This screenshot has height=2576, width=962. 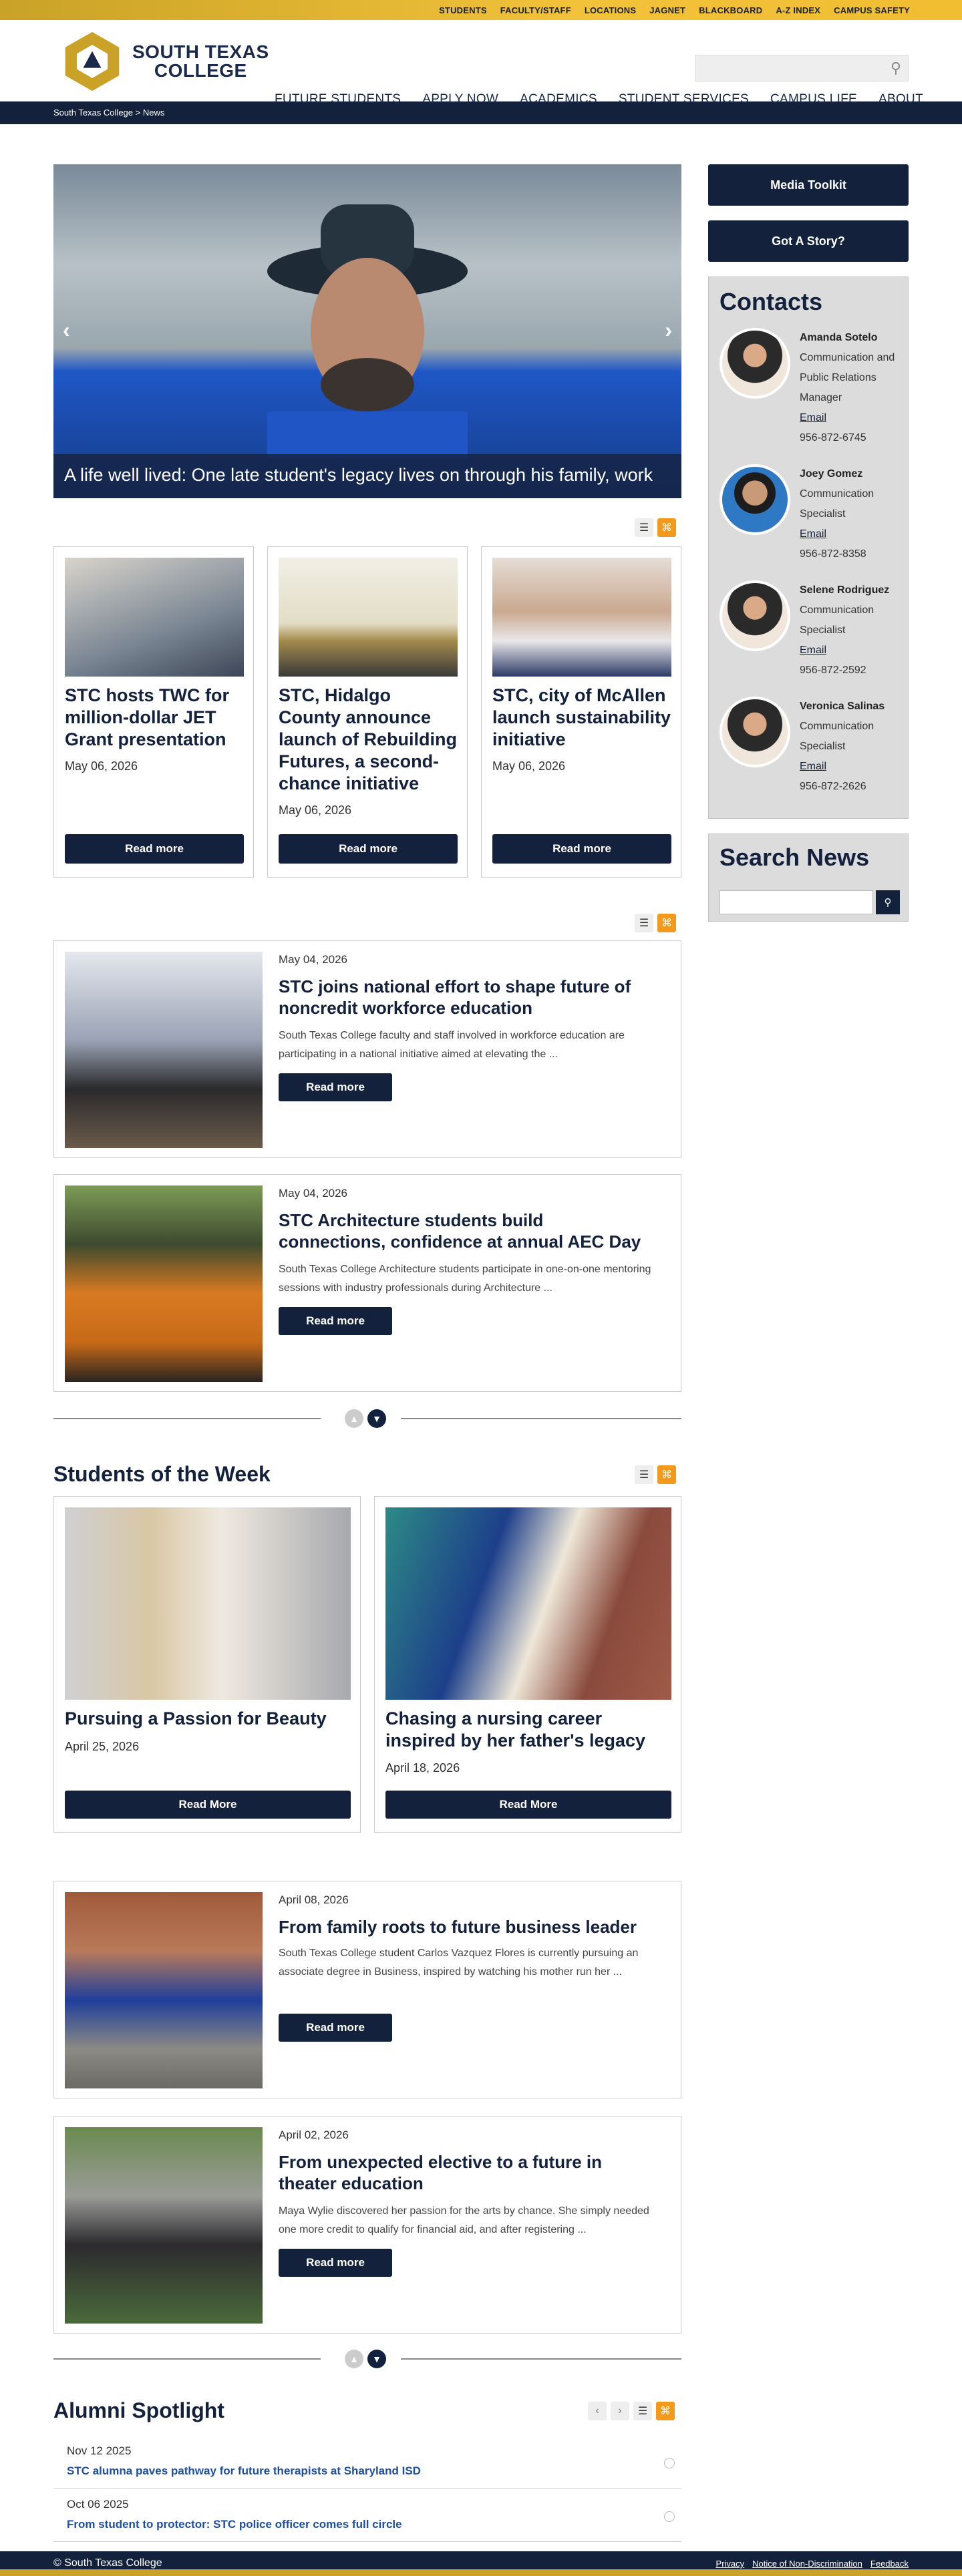 I want to click on media-toolkit-button: Media Toolkit, so click(x=808, y=185).